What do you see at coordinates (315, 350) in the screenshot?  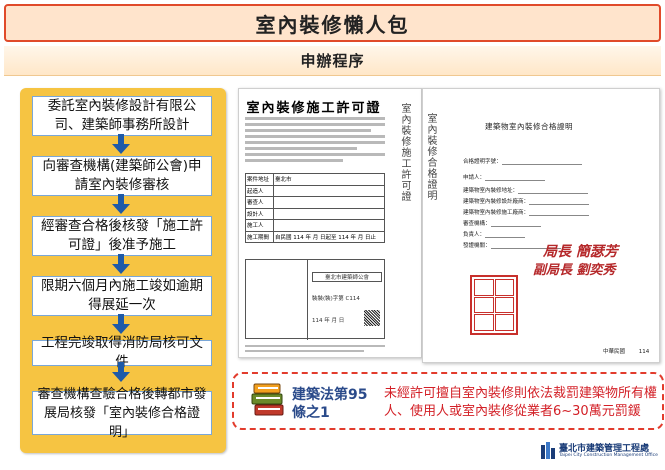 I see `permit-footnotes` at bounding box center [315, 350].